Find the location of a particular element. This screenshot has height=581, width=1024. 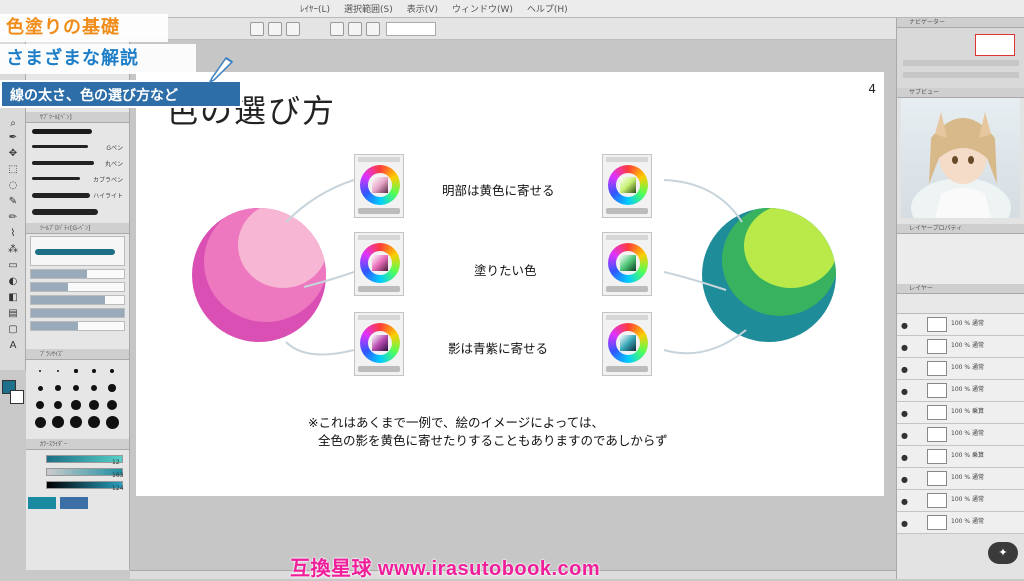

eraser-icon: ▭ is located at coordinates (13, 266).